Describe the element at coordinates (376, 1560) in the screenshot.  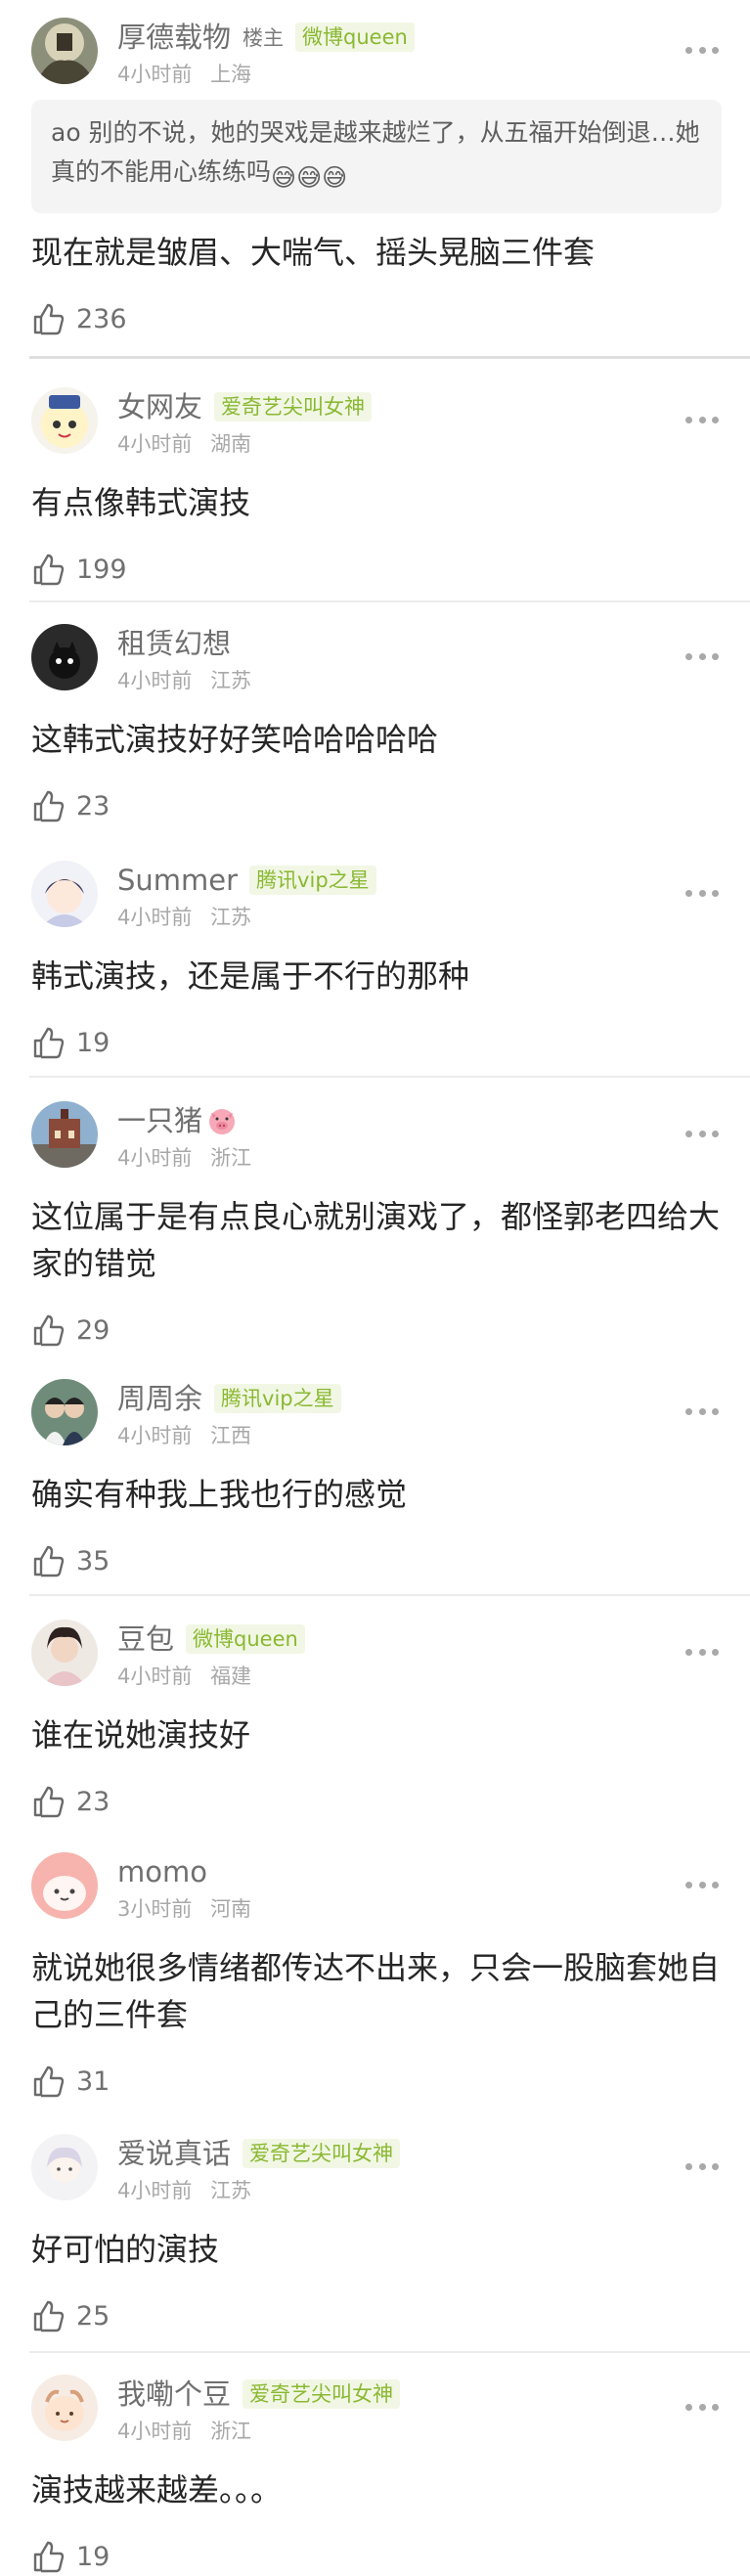
I see `like-button: 35` at that location.